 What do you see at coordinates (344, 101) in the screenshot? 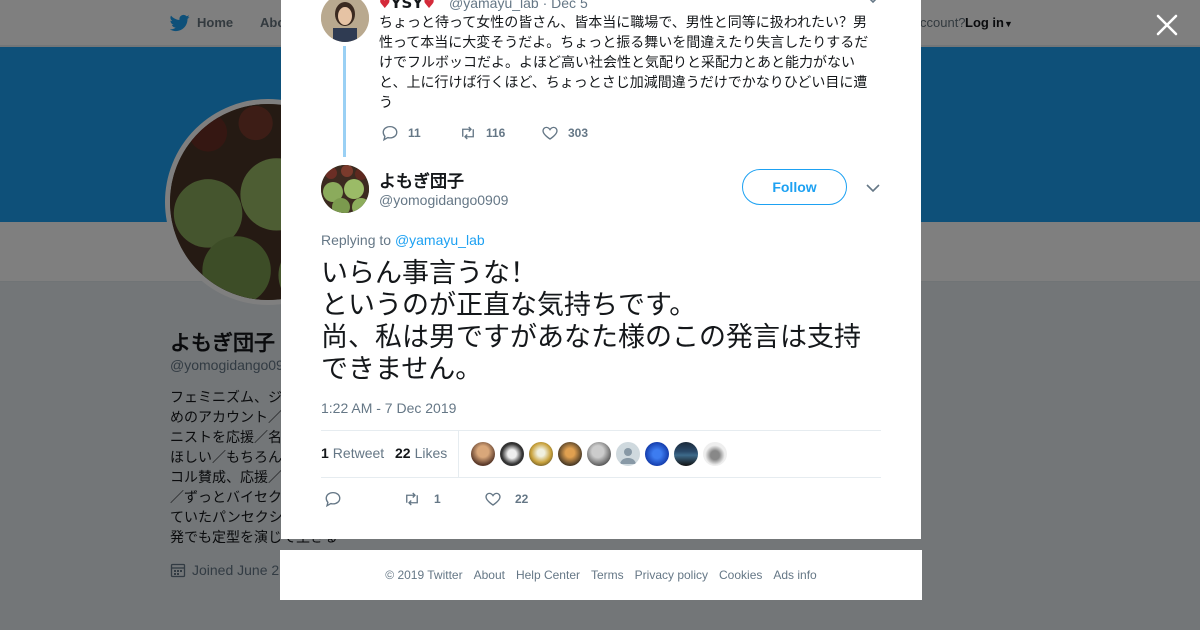
I see `thread-connector-line` at bounding box center [344, 101].